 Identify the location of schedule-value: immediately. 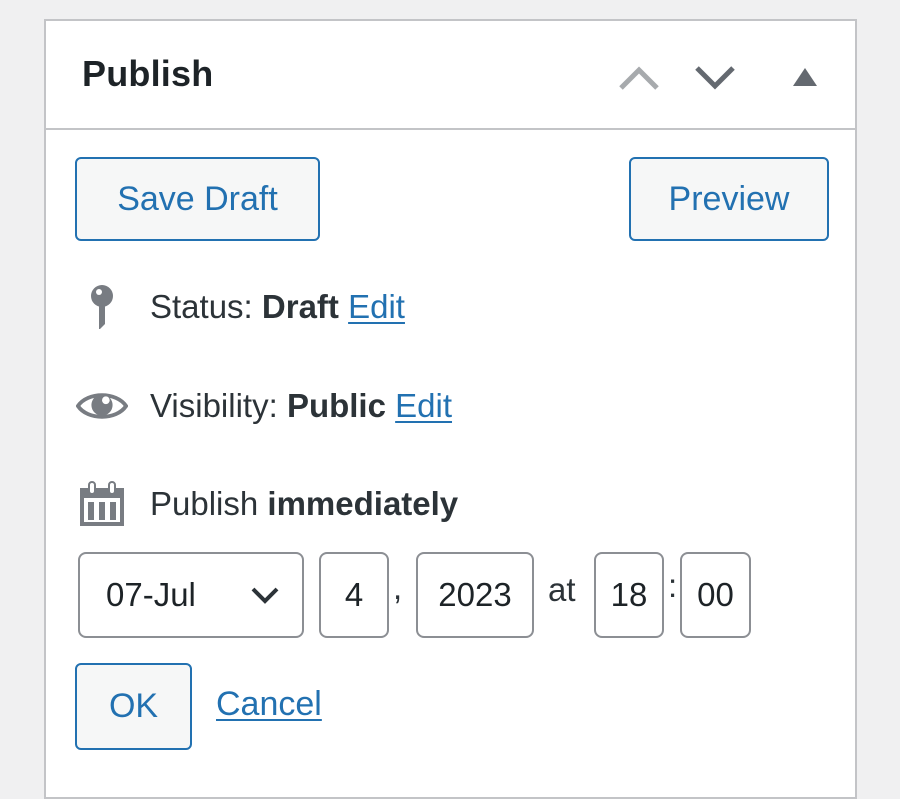
(363, 503).